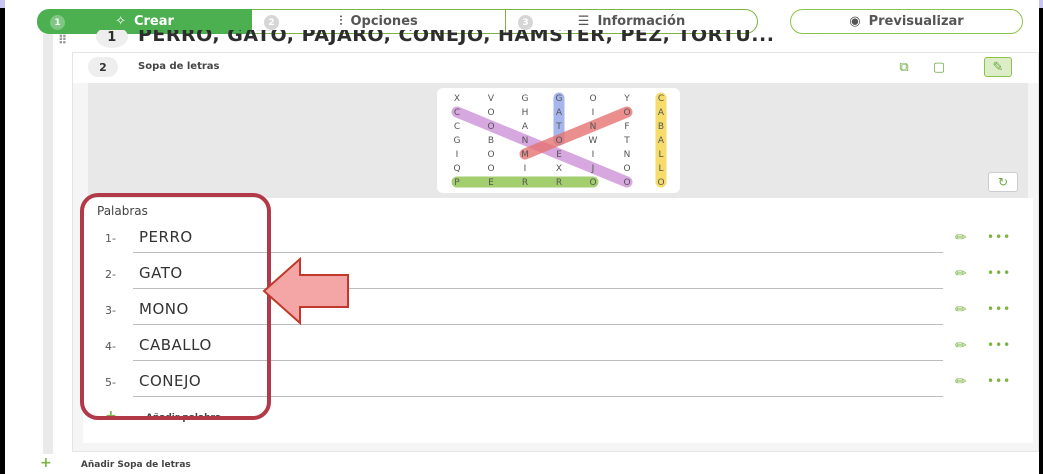  Describe the element at coordinates (305, 291) in the screenshot. I see `annotation-arrow-icon` at that location.